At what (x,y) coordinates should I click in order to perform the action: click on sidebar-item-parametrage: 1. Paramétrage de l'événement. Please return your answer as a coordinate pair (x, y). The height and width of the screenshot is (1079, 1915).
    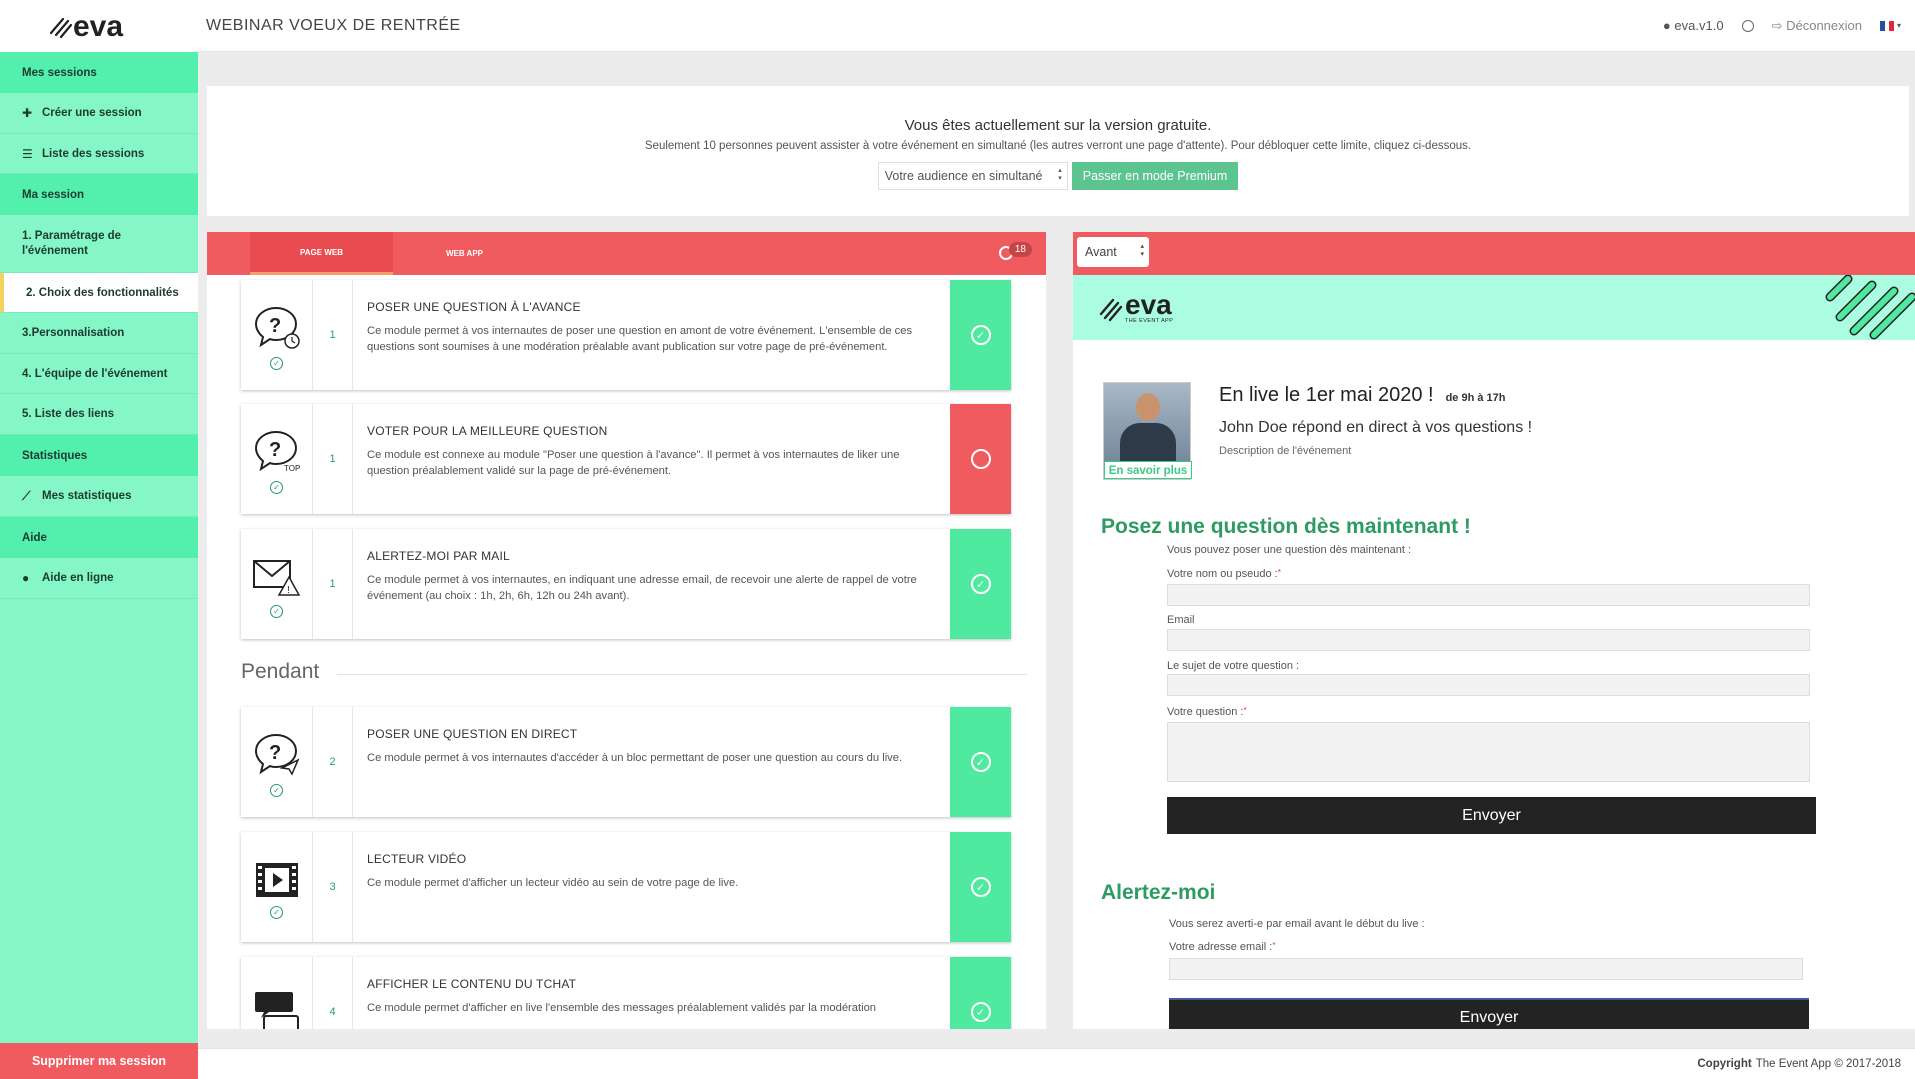
    Looking at the image, I should click on (99, 244).